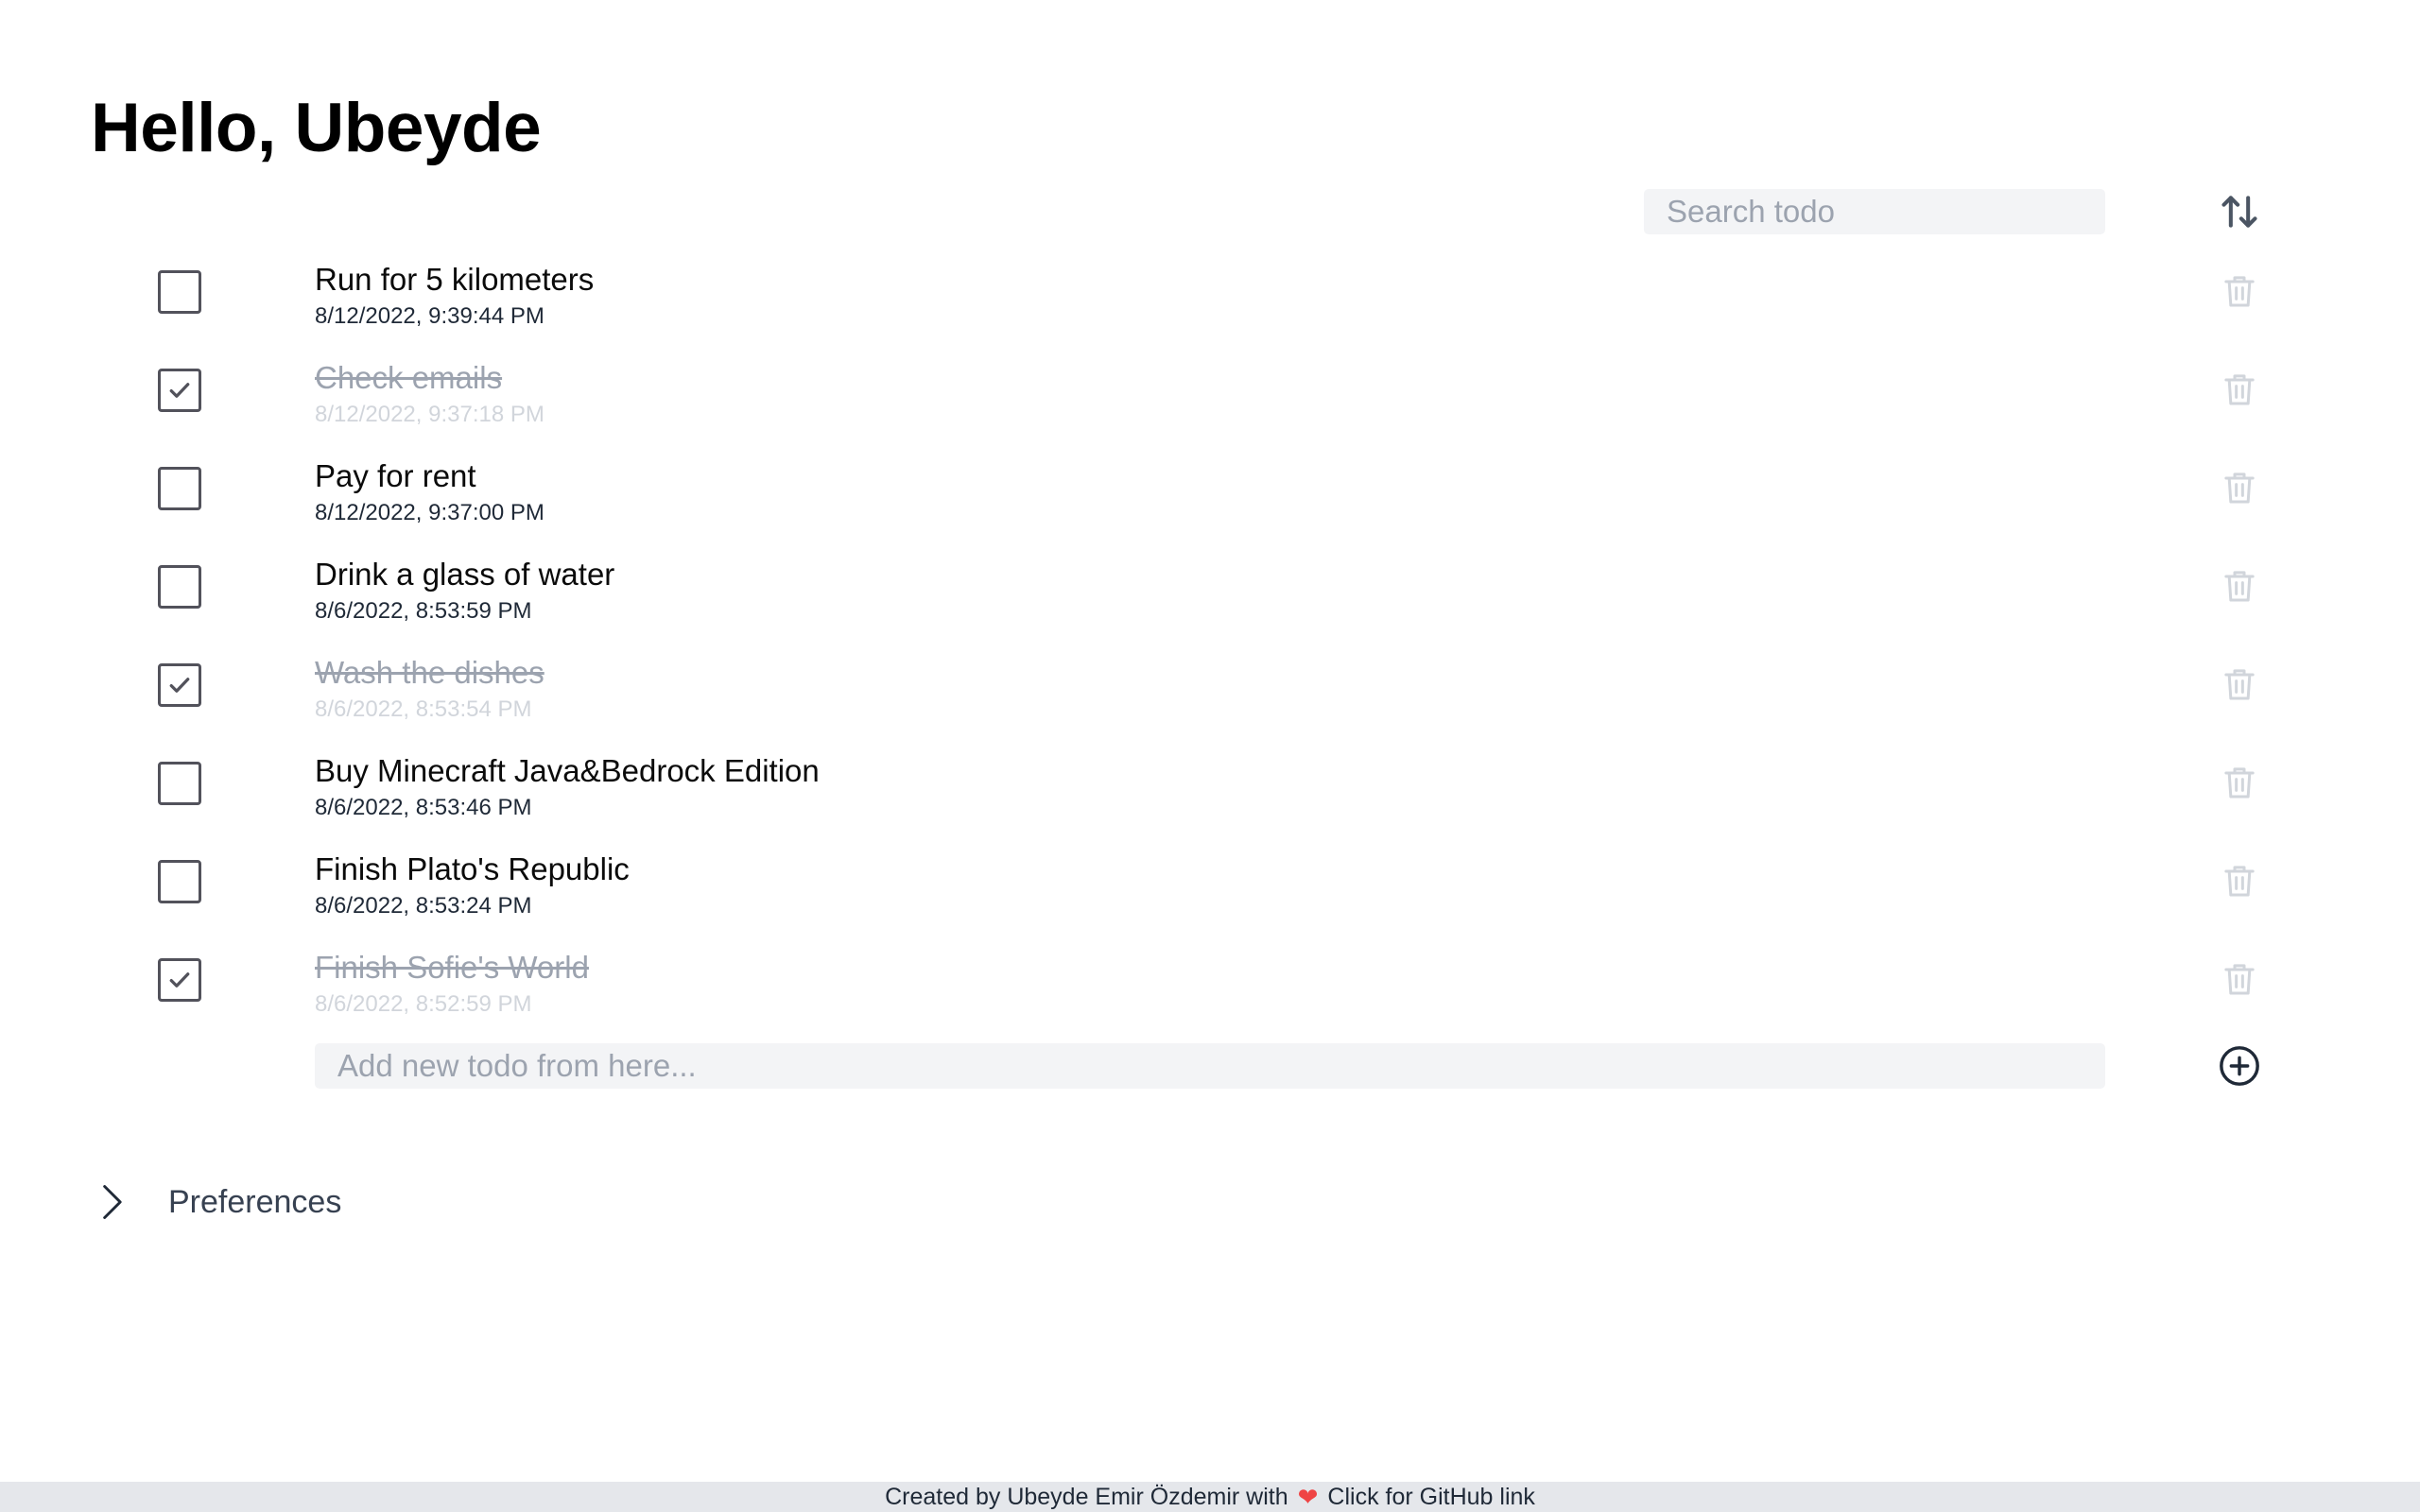 The image size is (2420, 1512). What do you see at coordinates (1210, 998) in the screenshot?
I see `todo-row: Finish Sofie's World 8/6/2022, 8:52:59 PM` at bounding box center [1210, 998].